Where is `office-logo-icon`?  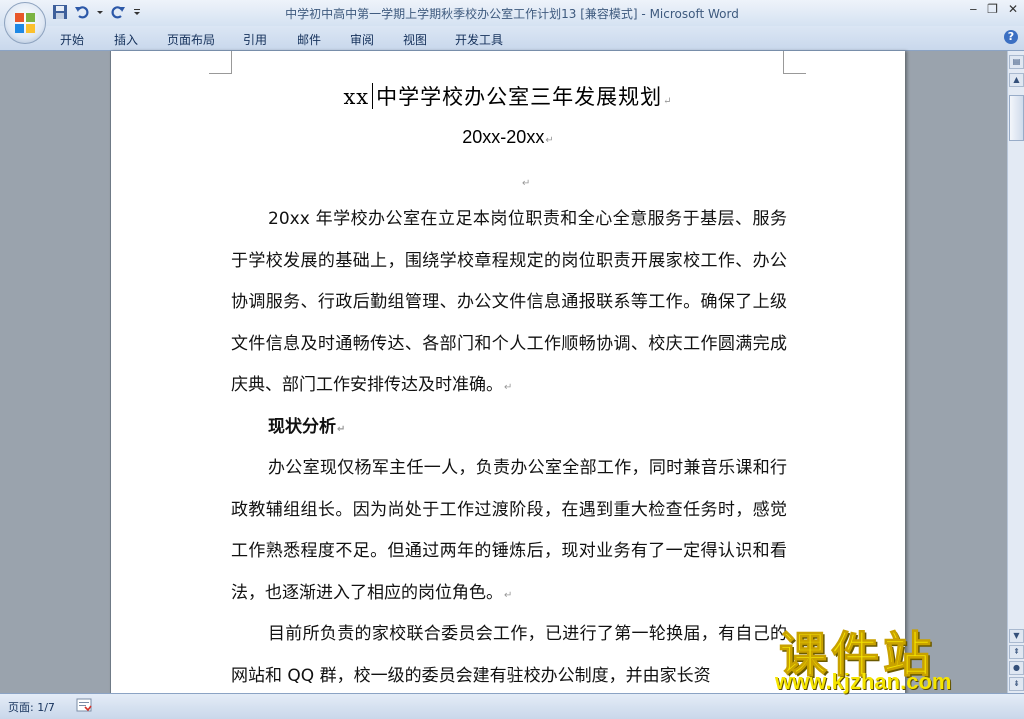 office-logo-icon is located at coordinates (25, 23).